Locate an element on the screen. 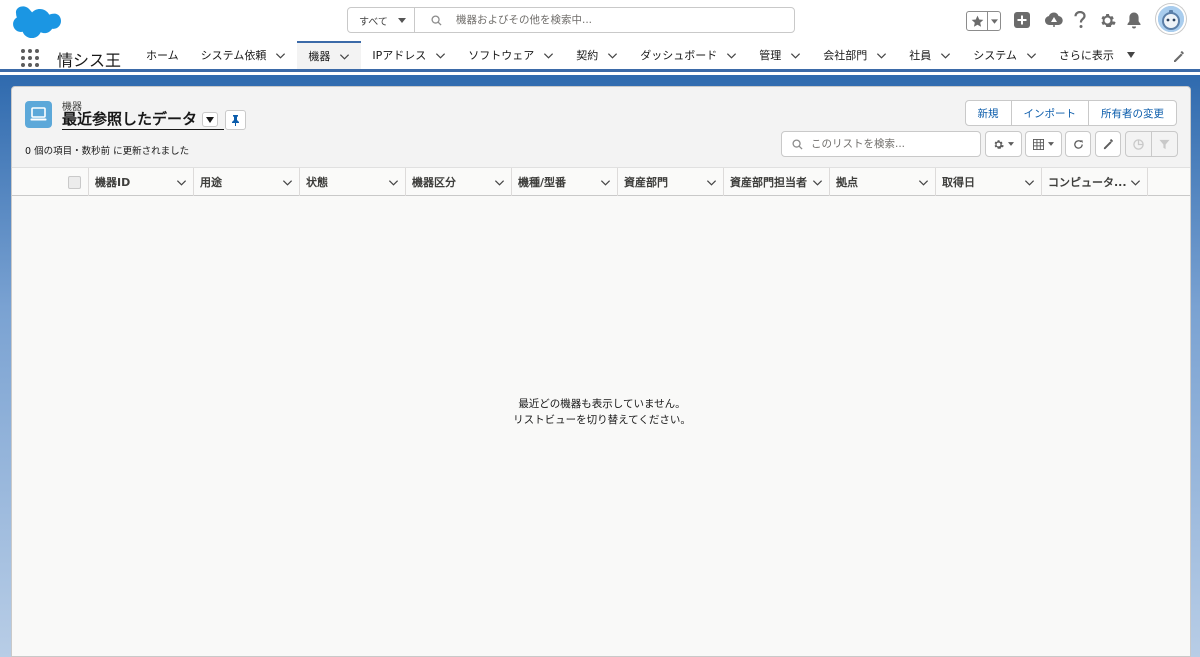 This screenshot has width=1200, height=657. pencil-icon is located at coordinates (1108, 143).